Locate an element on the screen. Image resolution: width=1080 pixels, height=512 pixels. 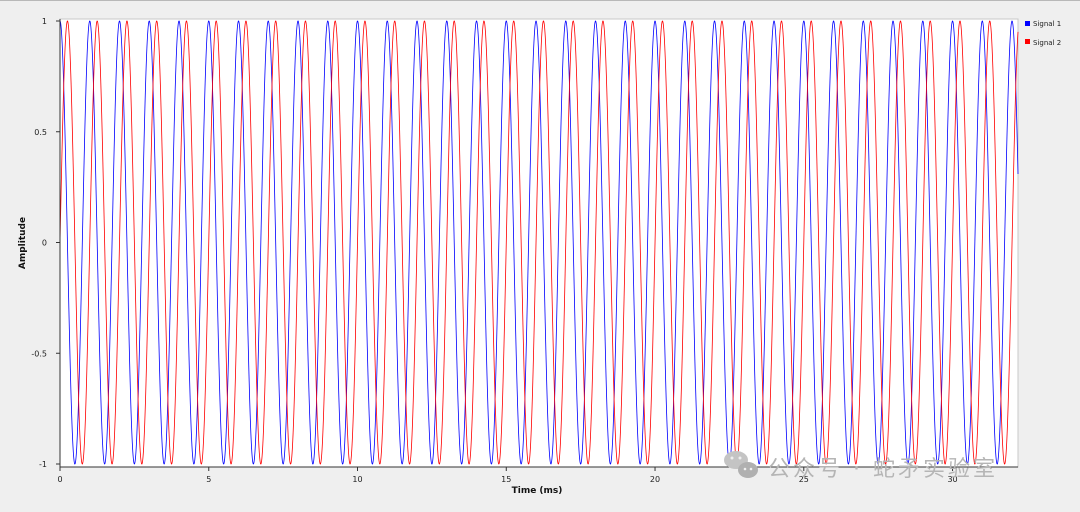
legend-label-signal-1: Signal 1 is located at coordinates (1047, 24).